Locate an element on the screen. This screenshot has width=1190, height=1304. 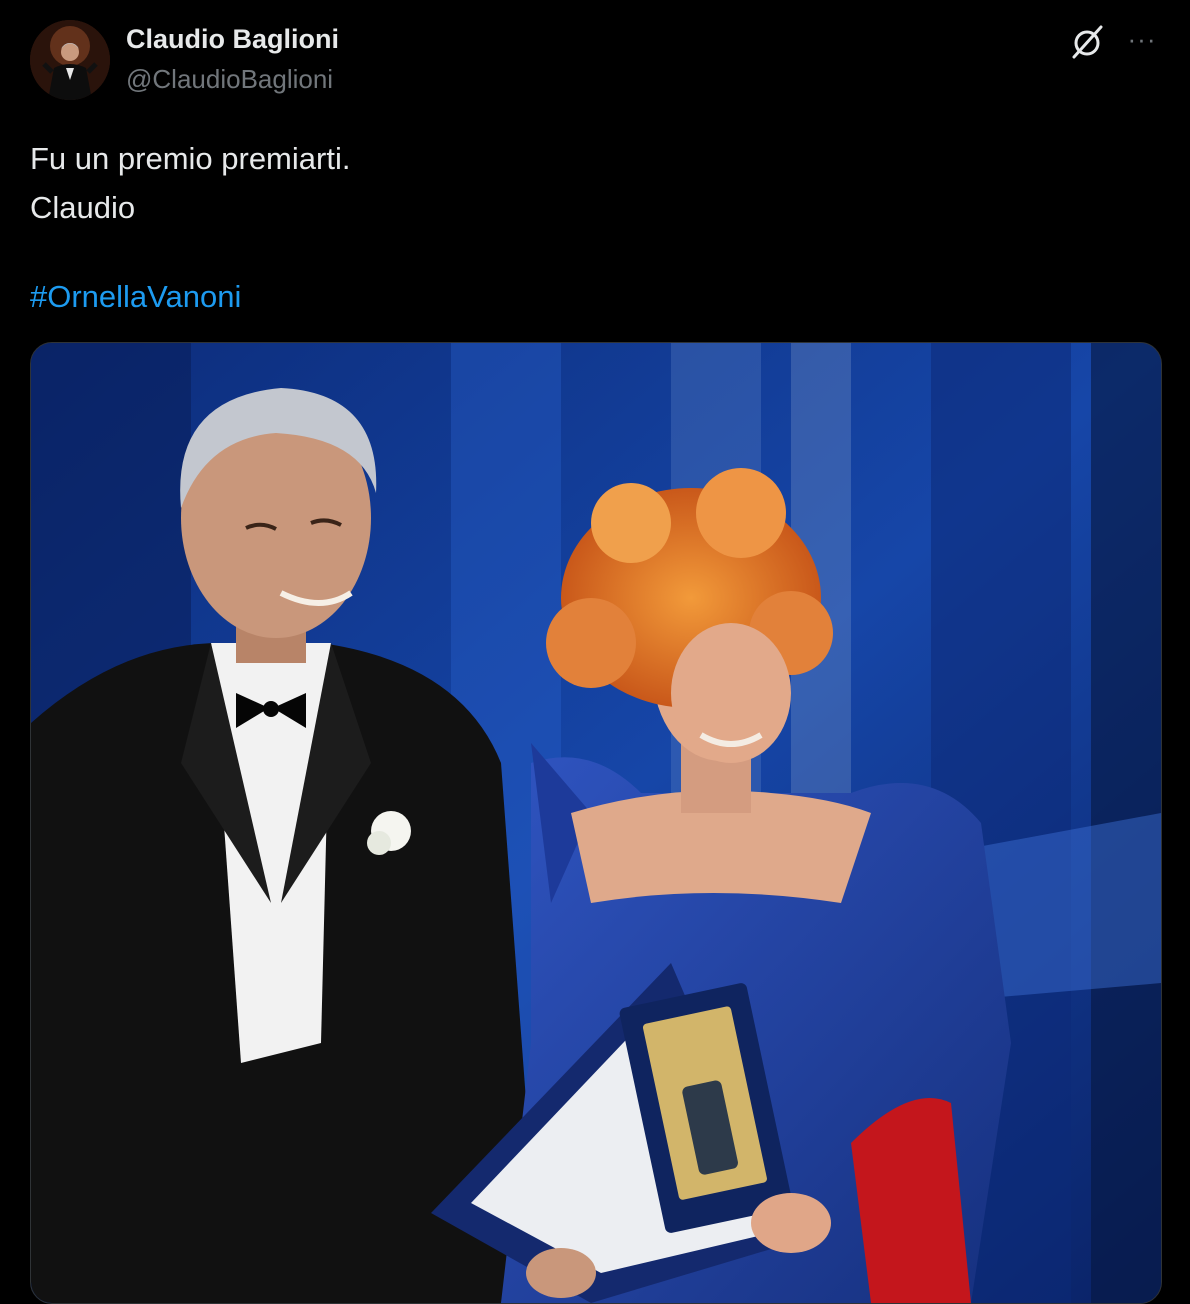
grok-icon is located at coordinates (1088, 42).